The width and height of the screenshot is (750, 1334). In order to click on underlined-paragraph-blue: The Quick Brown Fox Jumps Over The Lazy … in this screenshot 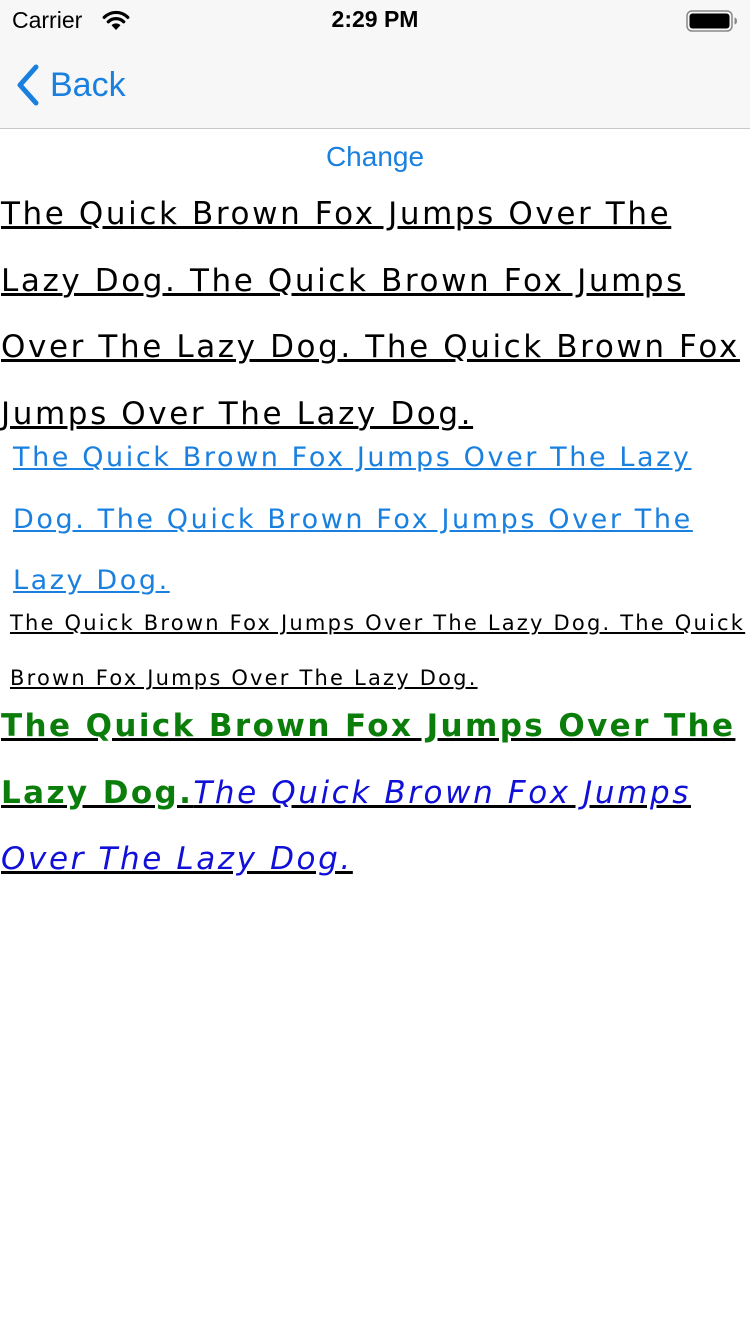, I will do `click(353, 519)`.